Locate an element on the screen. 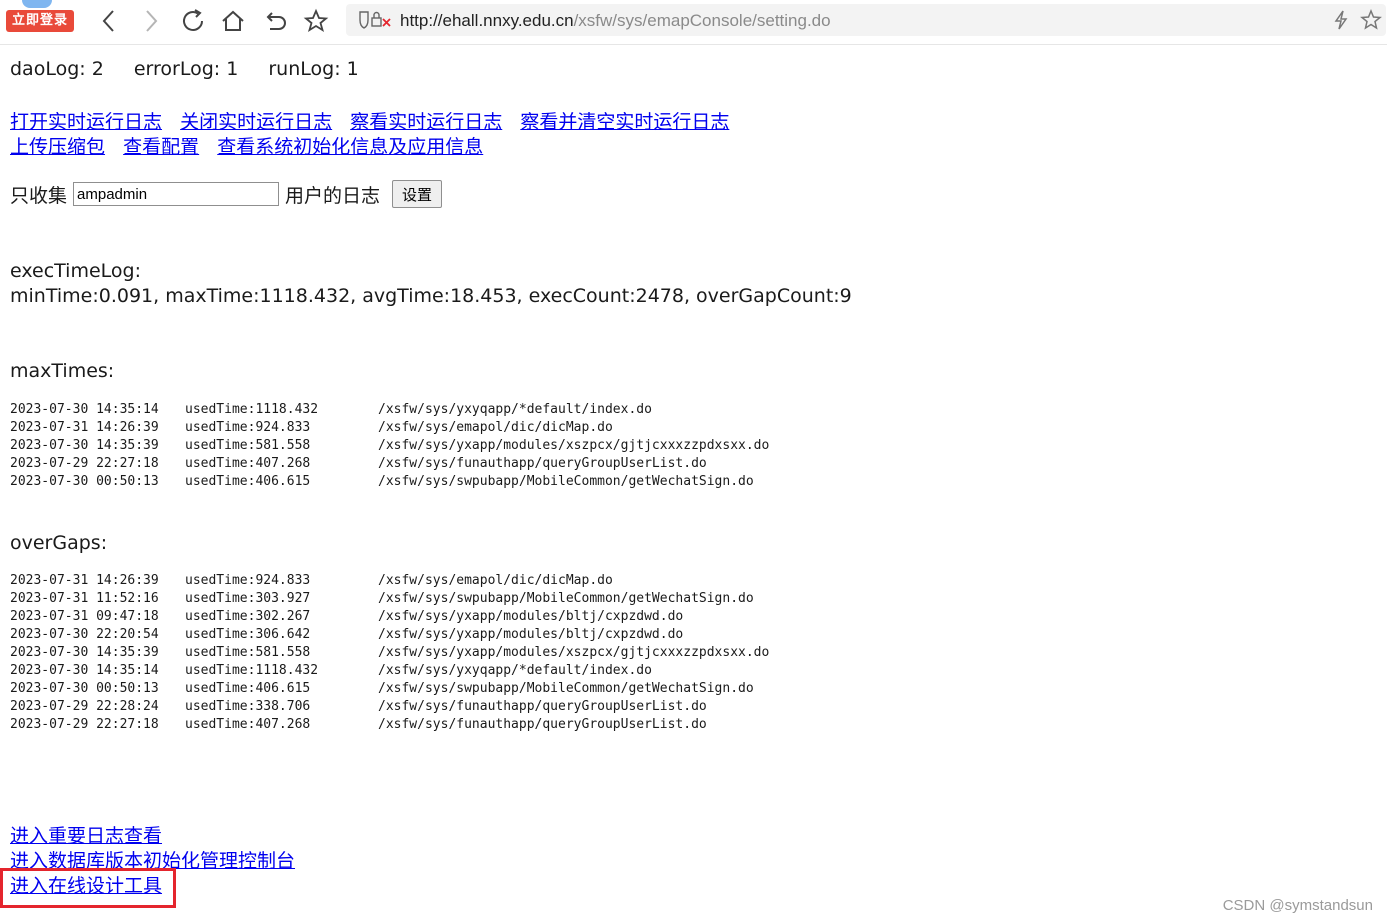  collect-user-form: 只收集 用户的日志 设置 is located at coordinates (226, 194).